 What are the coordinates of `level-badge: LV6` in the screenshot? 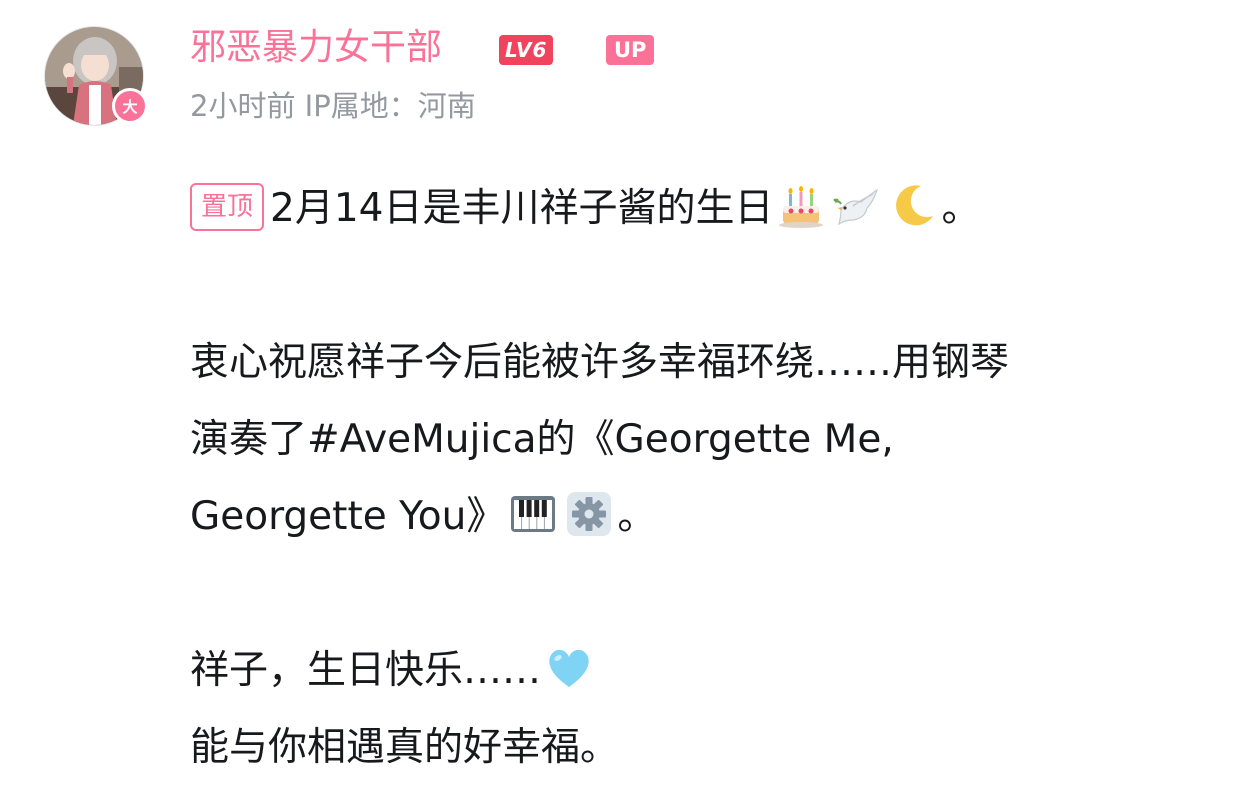 It's located at (526, 50).